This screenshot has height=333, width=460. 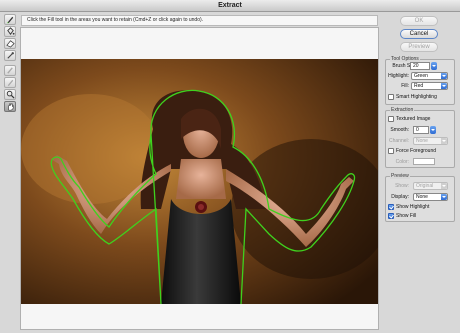 I want to click on edge-highlighter-tool, so click(x=10, y=19).